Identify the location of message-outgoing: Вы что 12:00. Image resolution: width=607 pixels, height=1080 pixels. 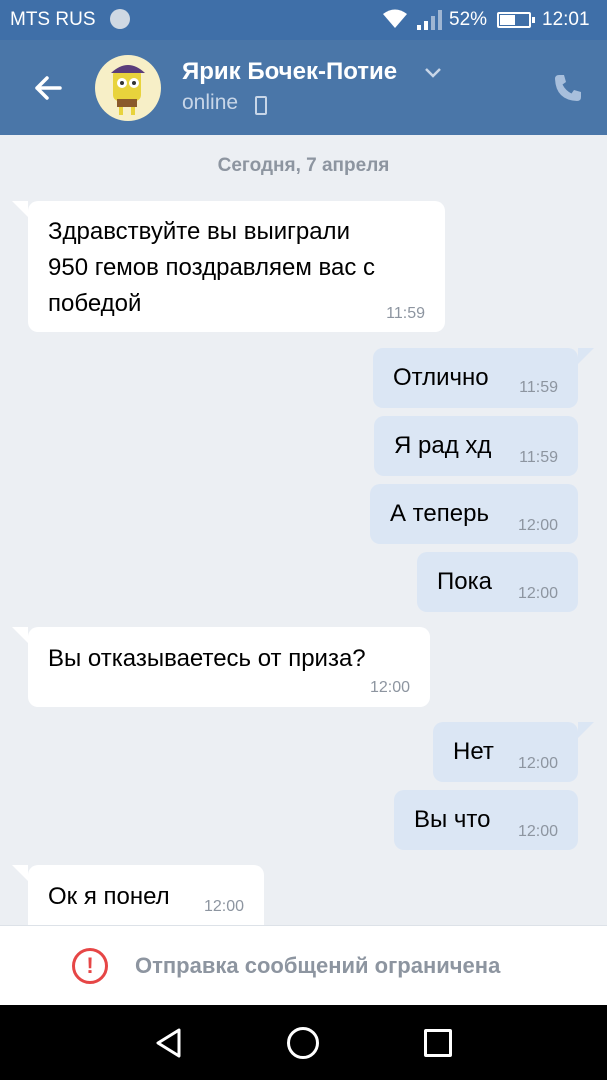
(486, 820).